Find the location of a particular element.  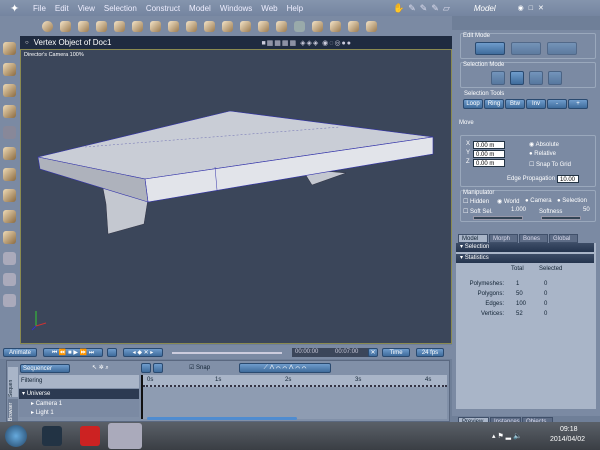

side-tab-sequencer: Sequen is located at coordinates (13, 382).